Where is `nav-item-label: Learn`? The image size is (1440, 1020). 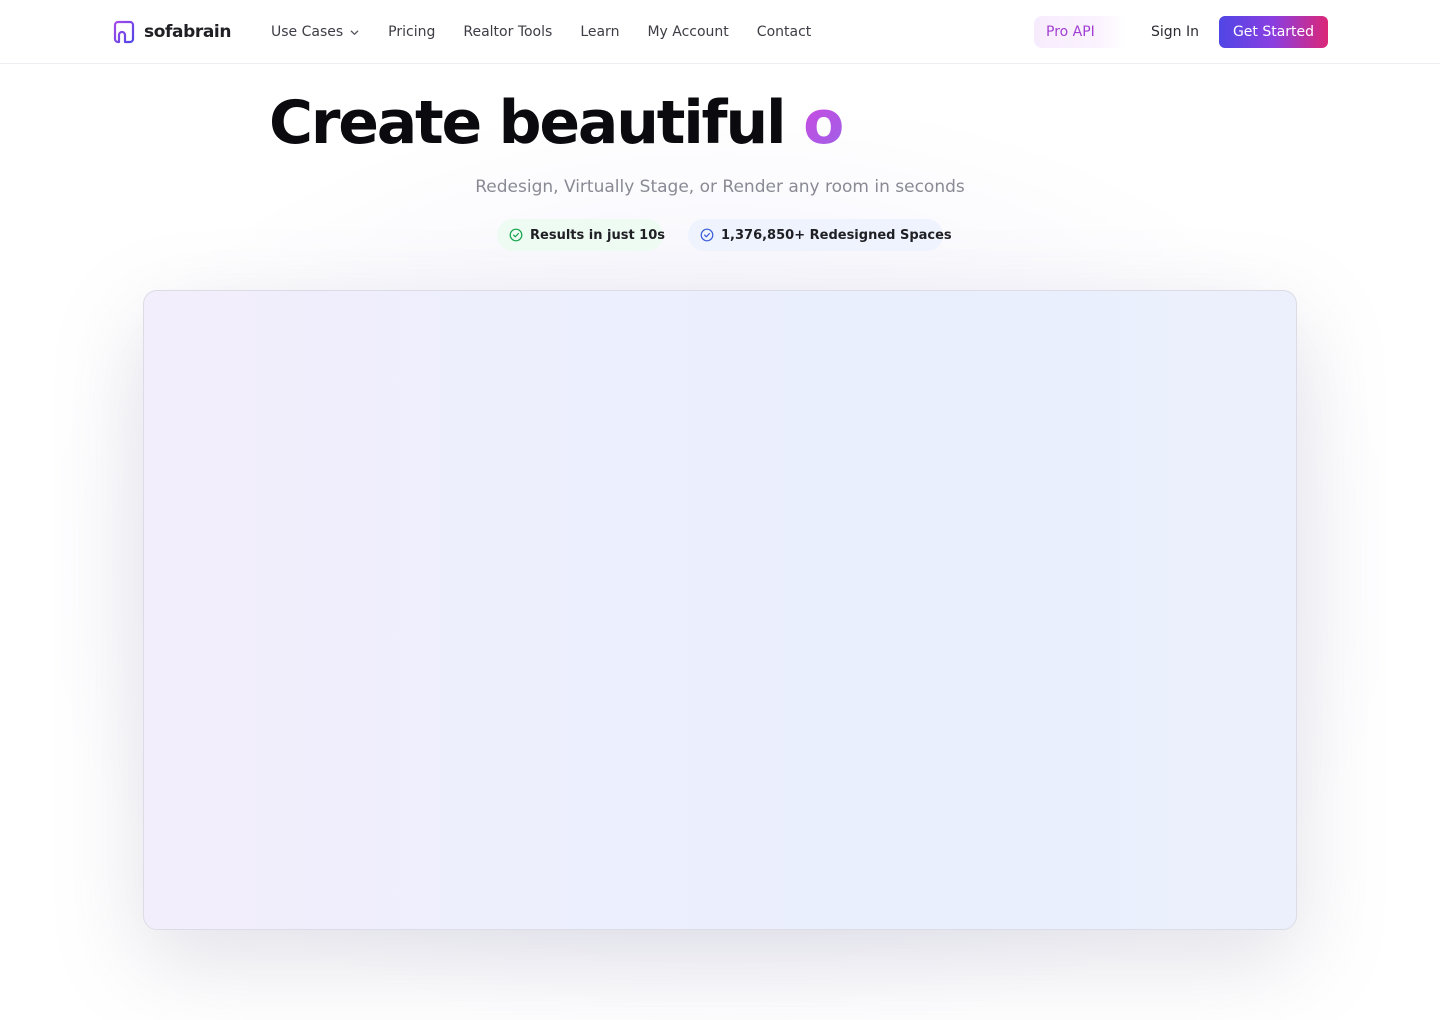
nav-item-label: Learn is located at coordinates (600, 32).